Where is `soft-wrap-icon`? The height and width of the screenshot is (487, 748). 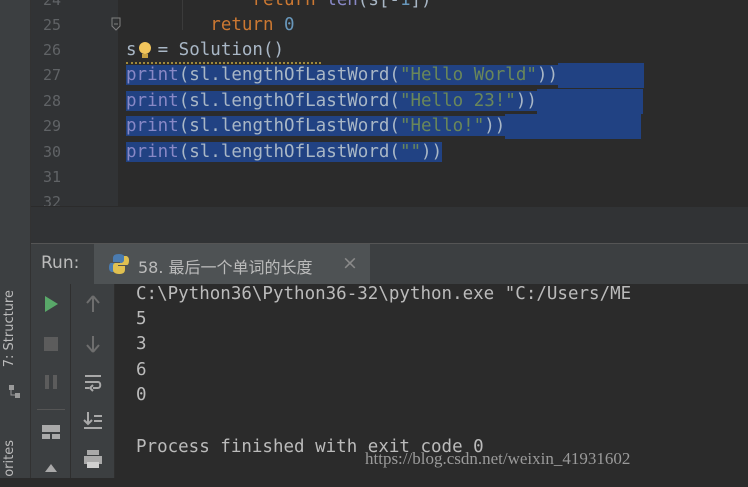
soft-wrap-icon is located at coordinates (92, 383).